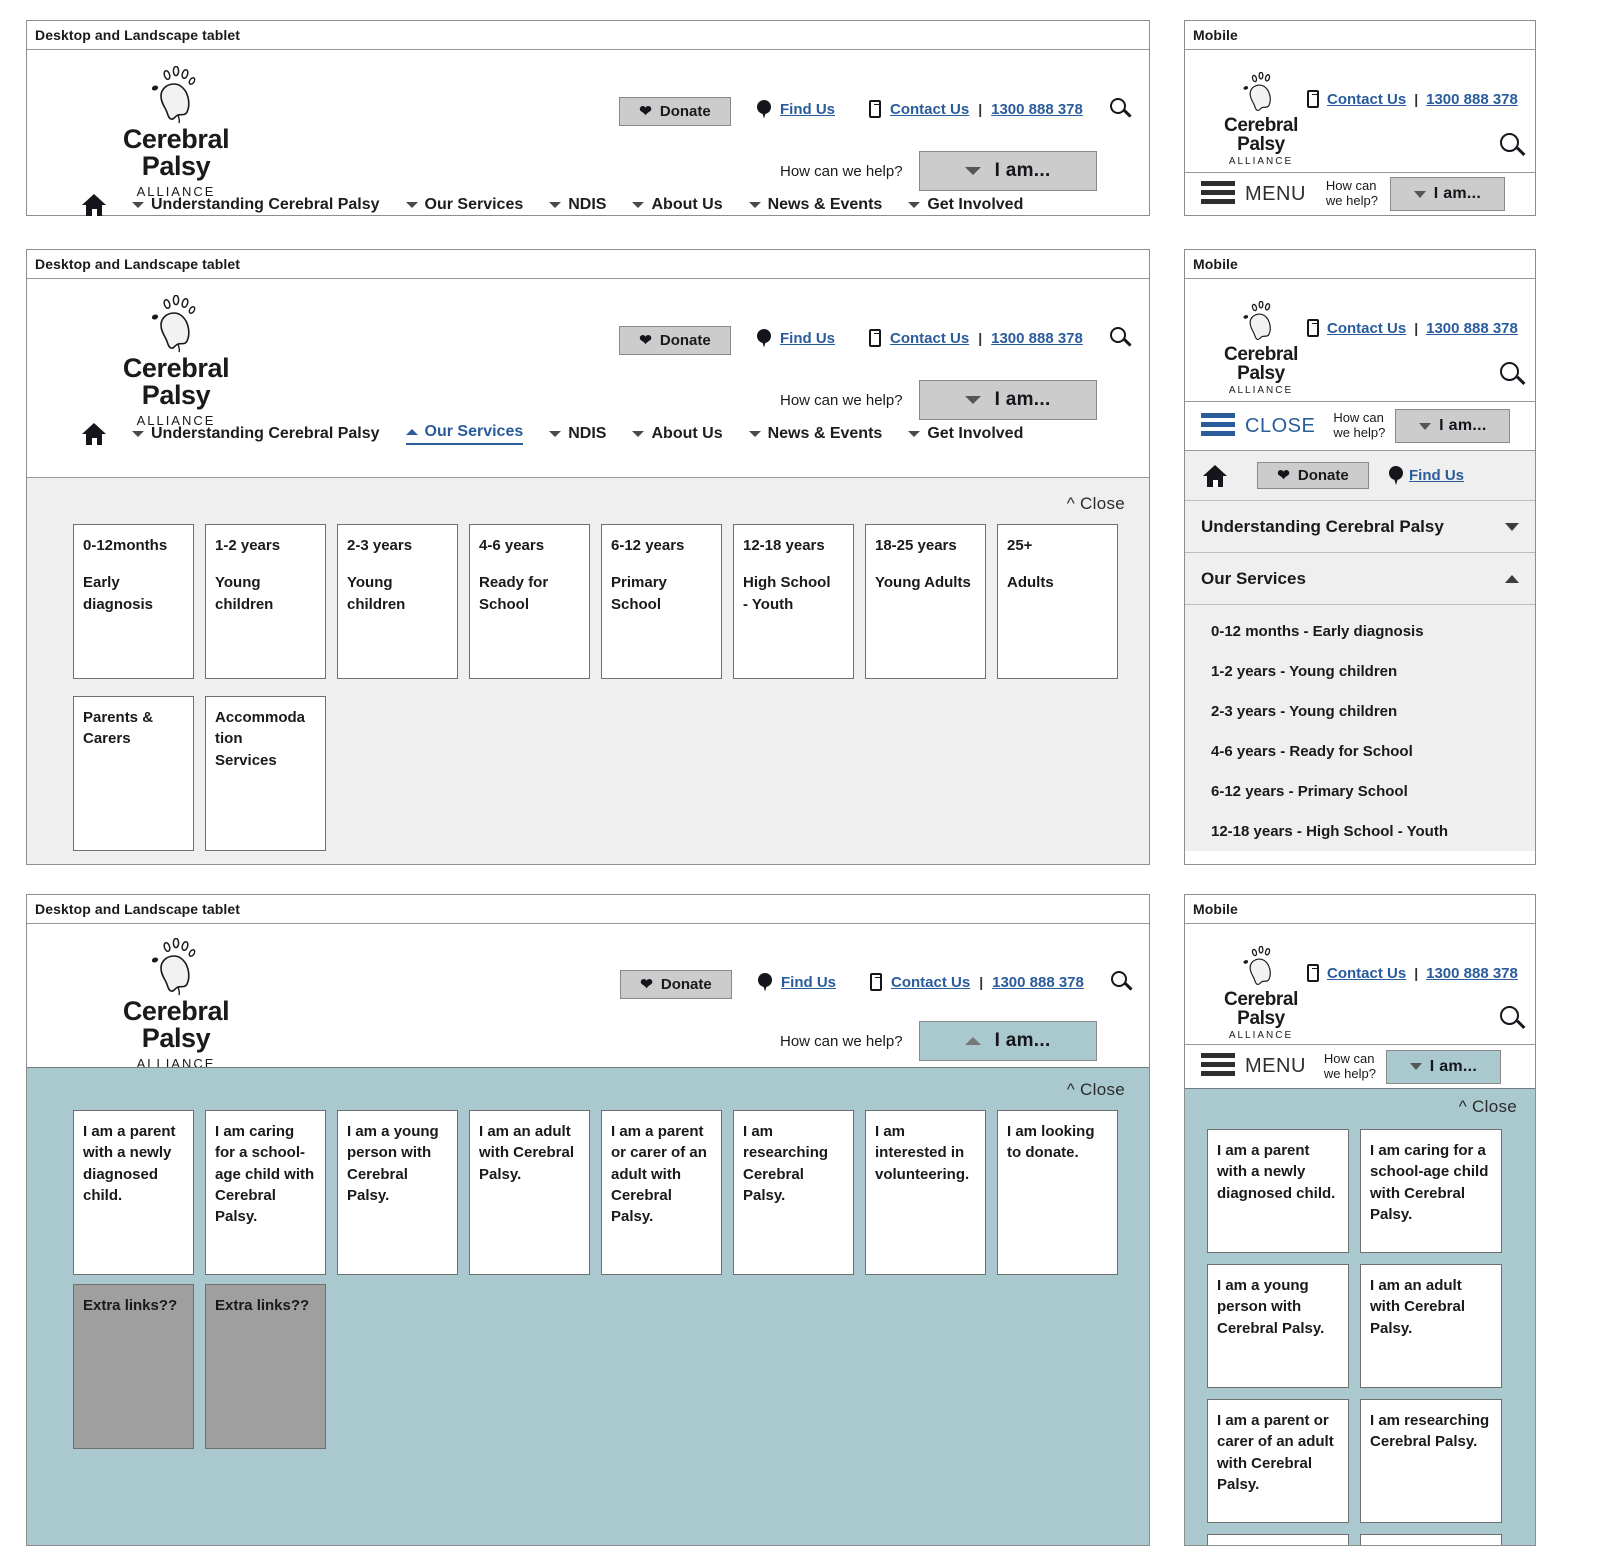 The width and height of the screenshot is (1600, 1546). Describe the element at coordinates (397, 601) in the screenshot. I see `service-card: 2-3 years Young children` at that location.